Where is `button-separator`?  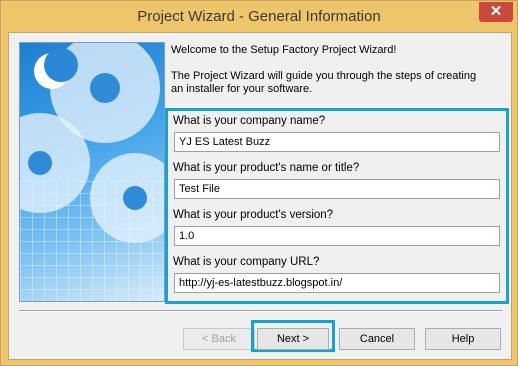 button-separator is located at coordinates (260, 311).